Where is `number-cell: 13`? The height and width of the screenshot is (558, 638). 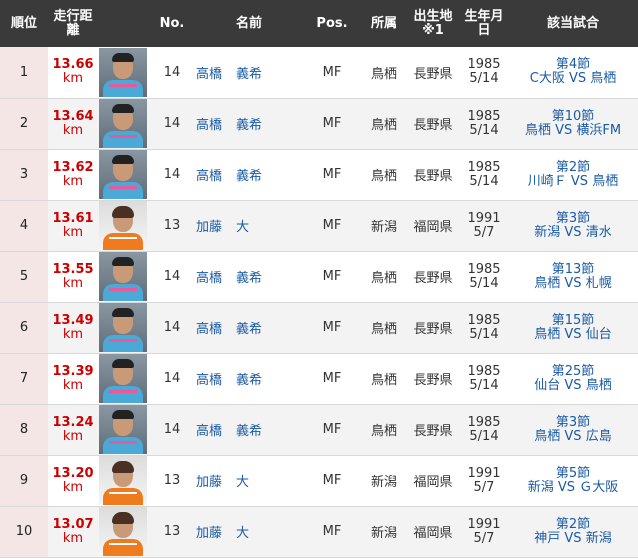 number-cell: 13 is located at coordinates (172, 531).